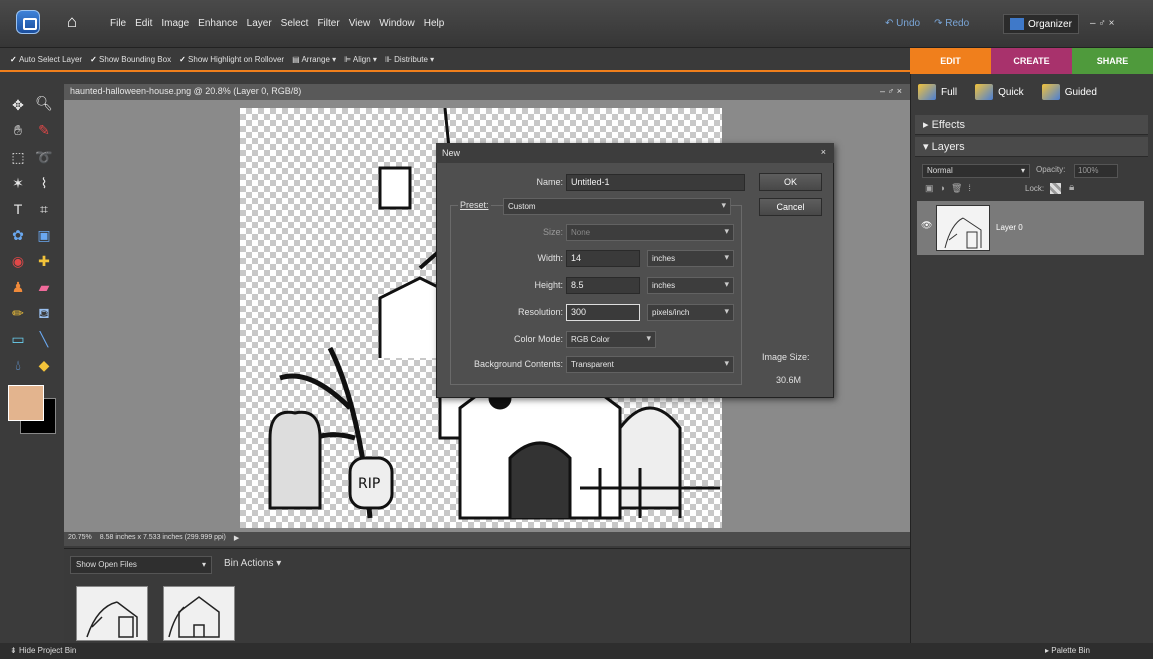 This screenshot has width=1153, height=659. What do you see at coordinates (1031, 61) in the screenshot?
I see `tab-create: CREATE` at bounding box center [1031, 61].